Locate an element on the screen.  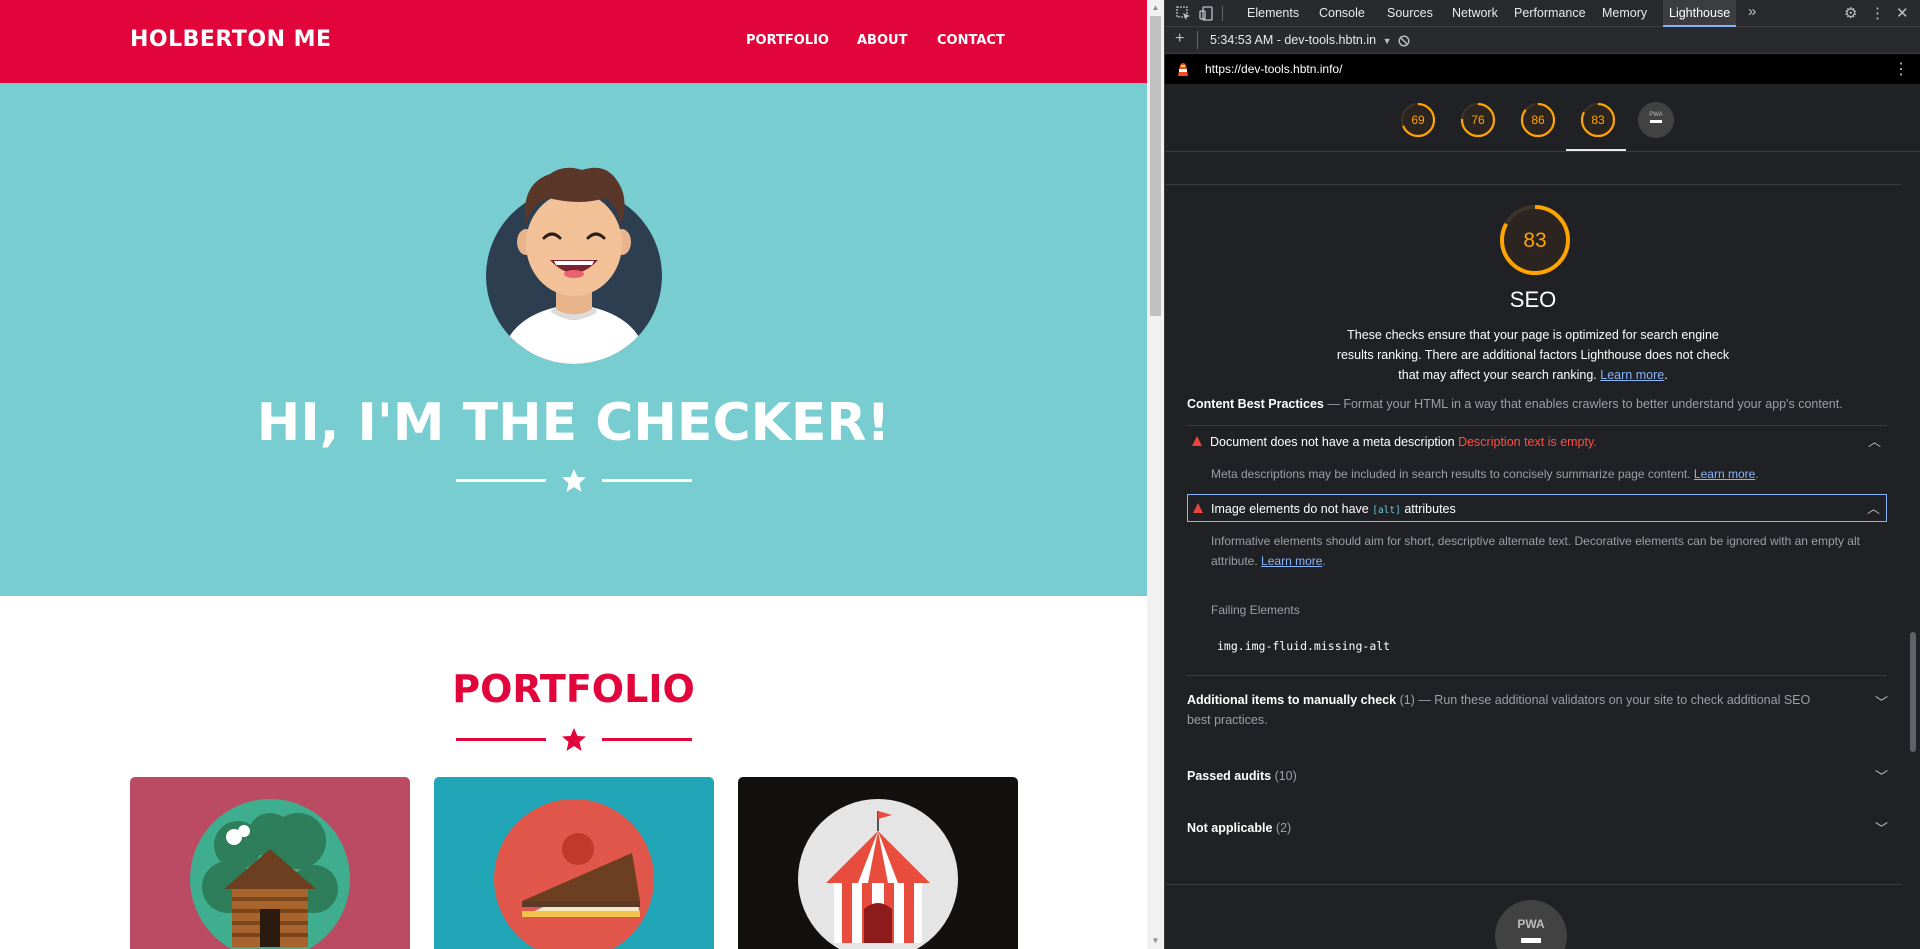
tab-performance: Performance is located at coordinates (1550, 13).